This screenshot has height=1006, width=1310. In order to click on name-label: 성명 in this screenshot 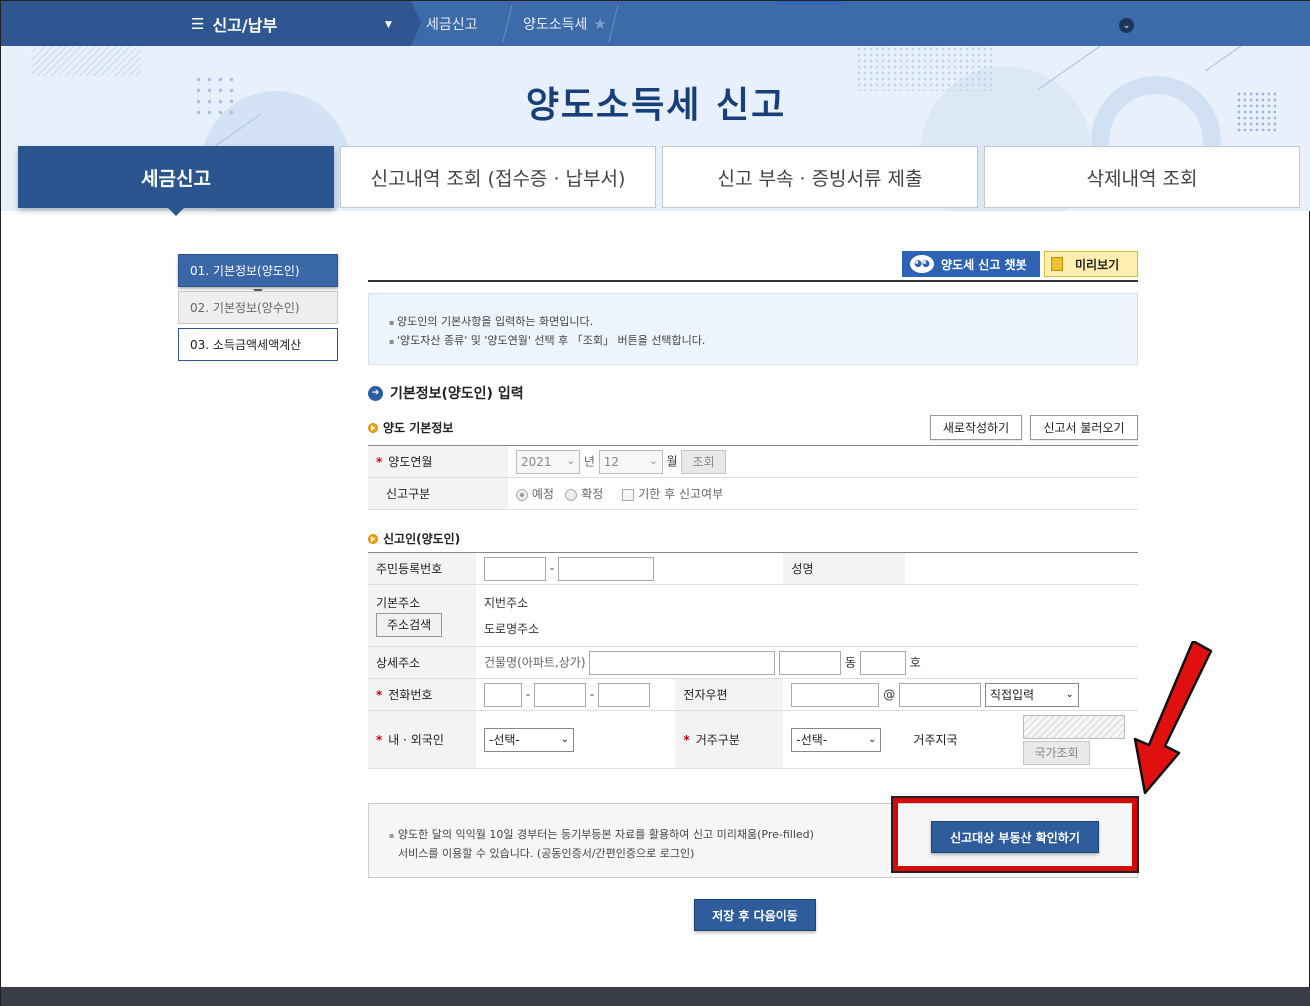, I will do `click(844, 568)`.